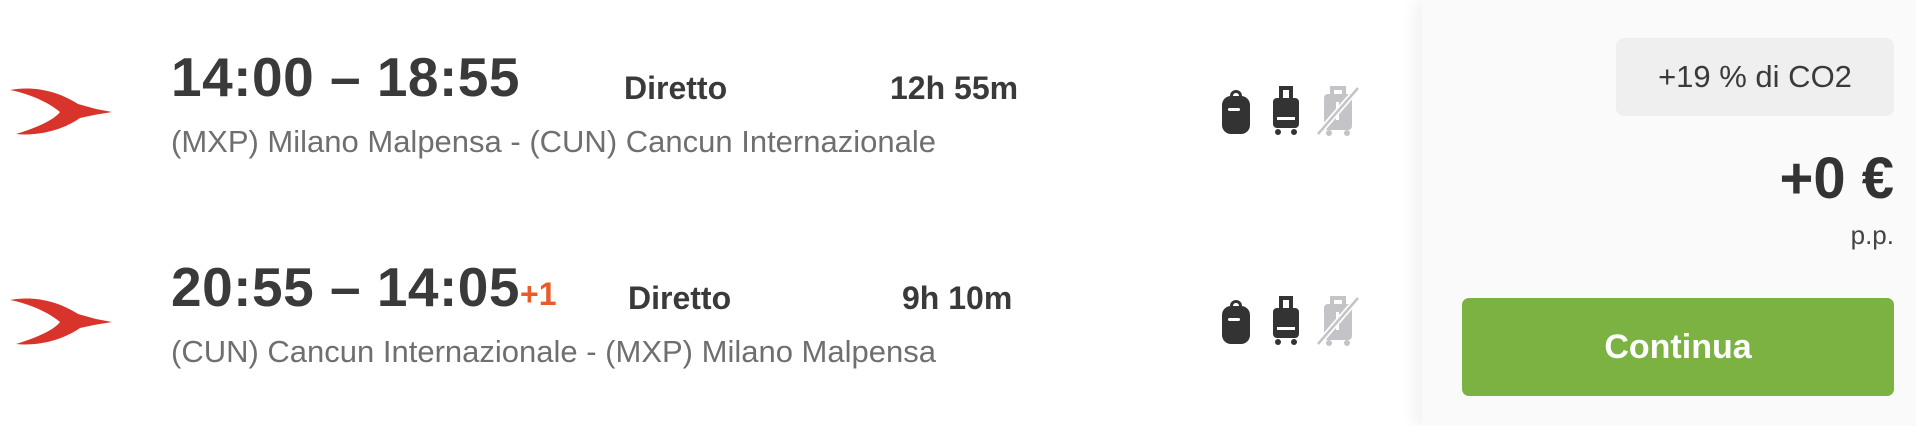 The image size is (1916, 426). I want to click on flight-times: 20:55 – 14:05, so click(345, 287).